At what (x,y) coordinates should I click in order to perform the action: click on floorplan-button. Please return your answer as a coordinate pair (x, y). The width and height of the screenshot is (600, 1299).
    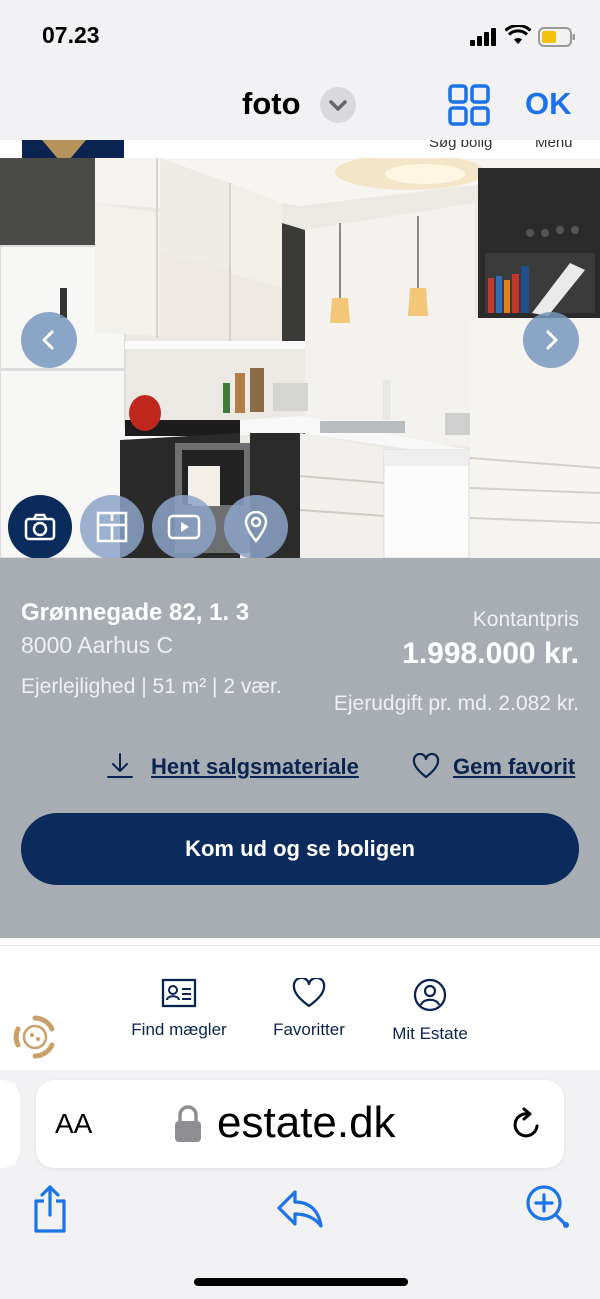
    Looking at the image, I should click on (112, 527).